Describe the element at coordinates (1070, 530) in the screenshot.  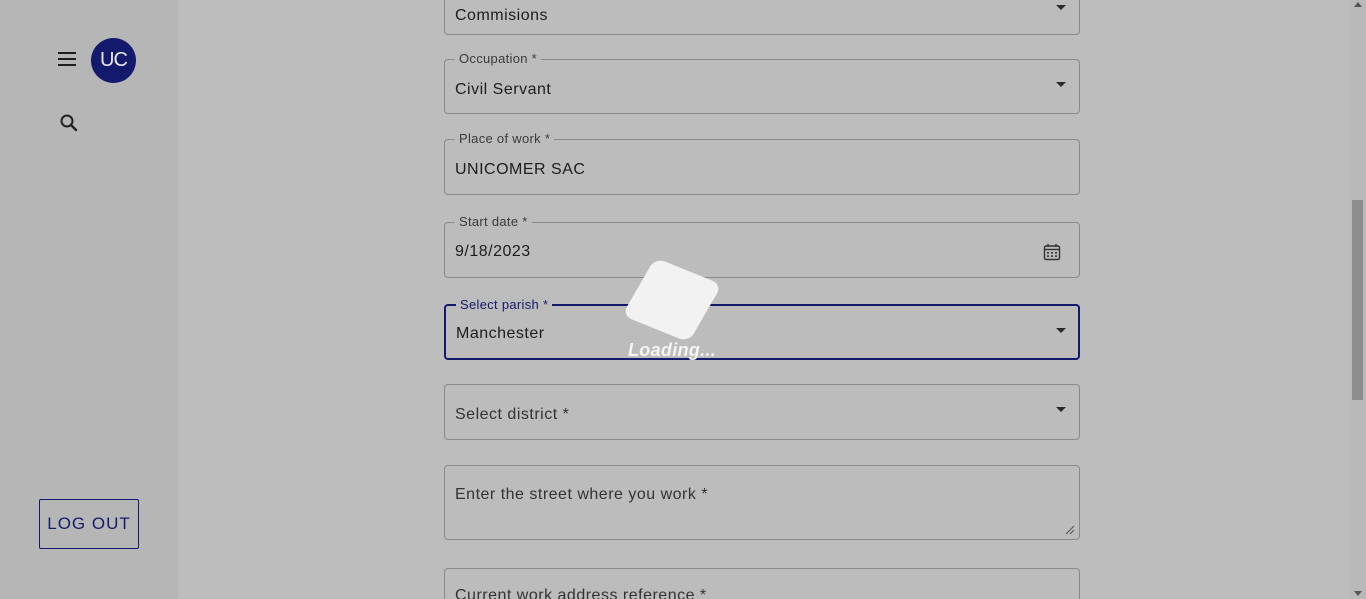
I see `resize-handle-icon` at that location.